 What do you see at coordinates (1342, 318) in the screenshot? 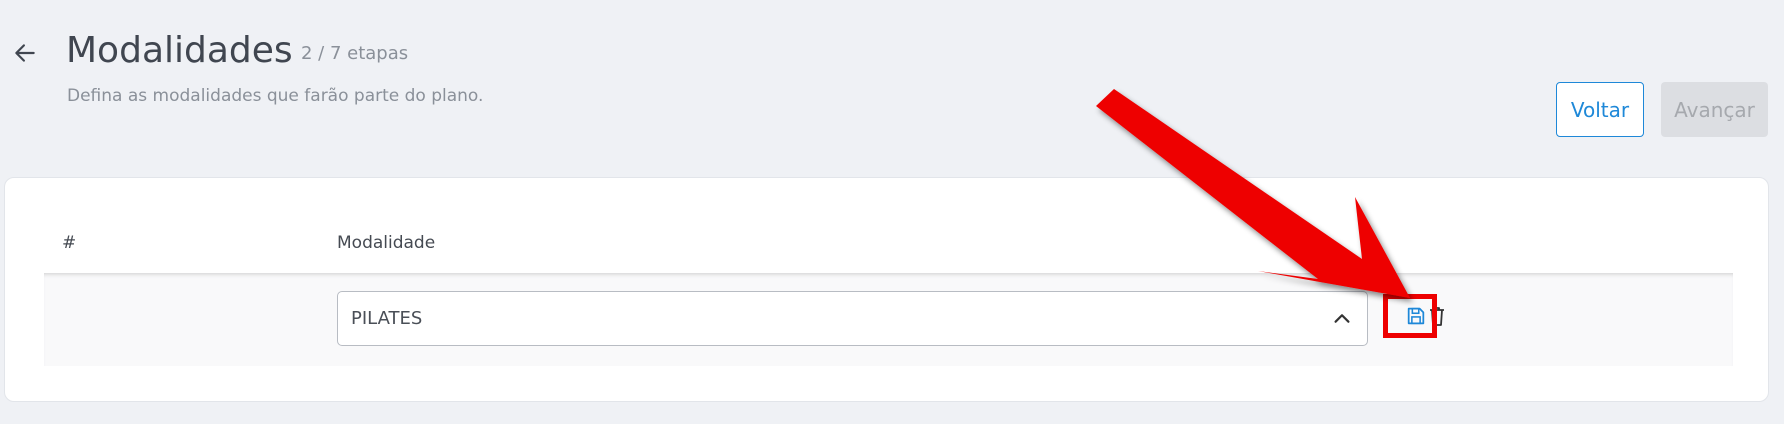
I see `chevron-up-icon` at bounding box center [1342, 318].